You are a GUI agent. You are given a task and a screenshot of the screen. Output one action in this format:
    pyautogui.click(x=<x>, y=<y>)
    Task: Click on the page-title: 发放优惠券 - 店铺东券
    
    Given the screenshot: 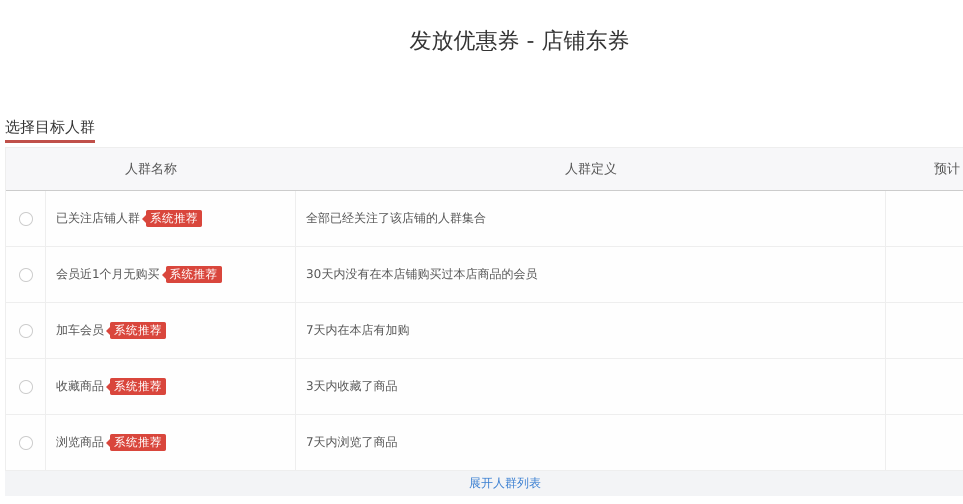 What is the action you would take?
    pyautogui.click(x=519, y=42)
    